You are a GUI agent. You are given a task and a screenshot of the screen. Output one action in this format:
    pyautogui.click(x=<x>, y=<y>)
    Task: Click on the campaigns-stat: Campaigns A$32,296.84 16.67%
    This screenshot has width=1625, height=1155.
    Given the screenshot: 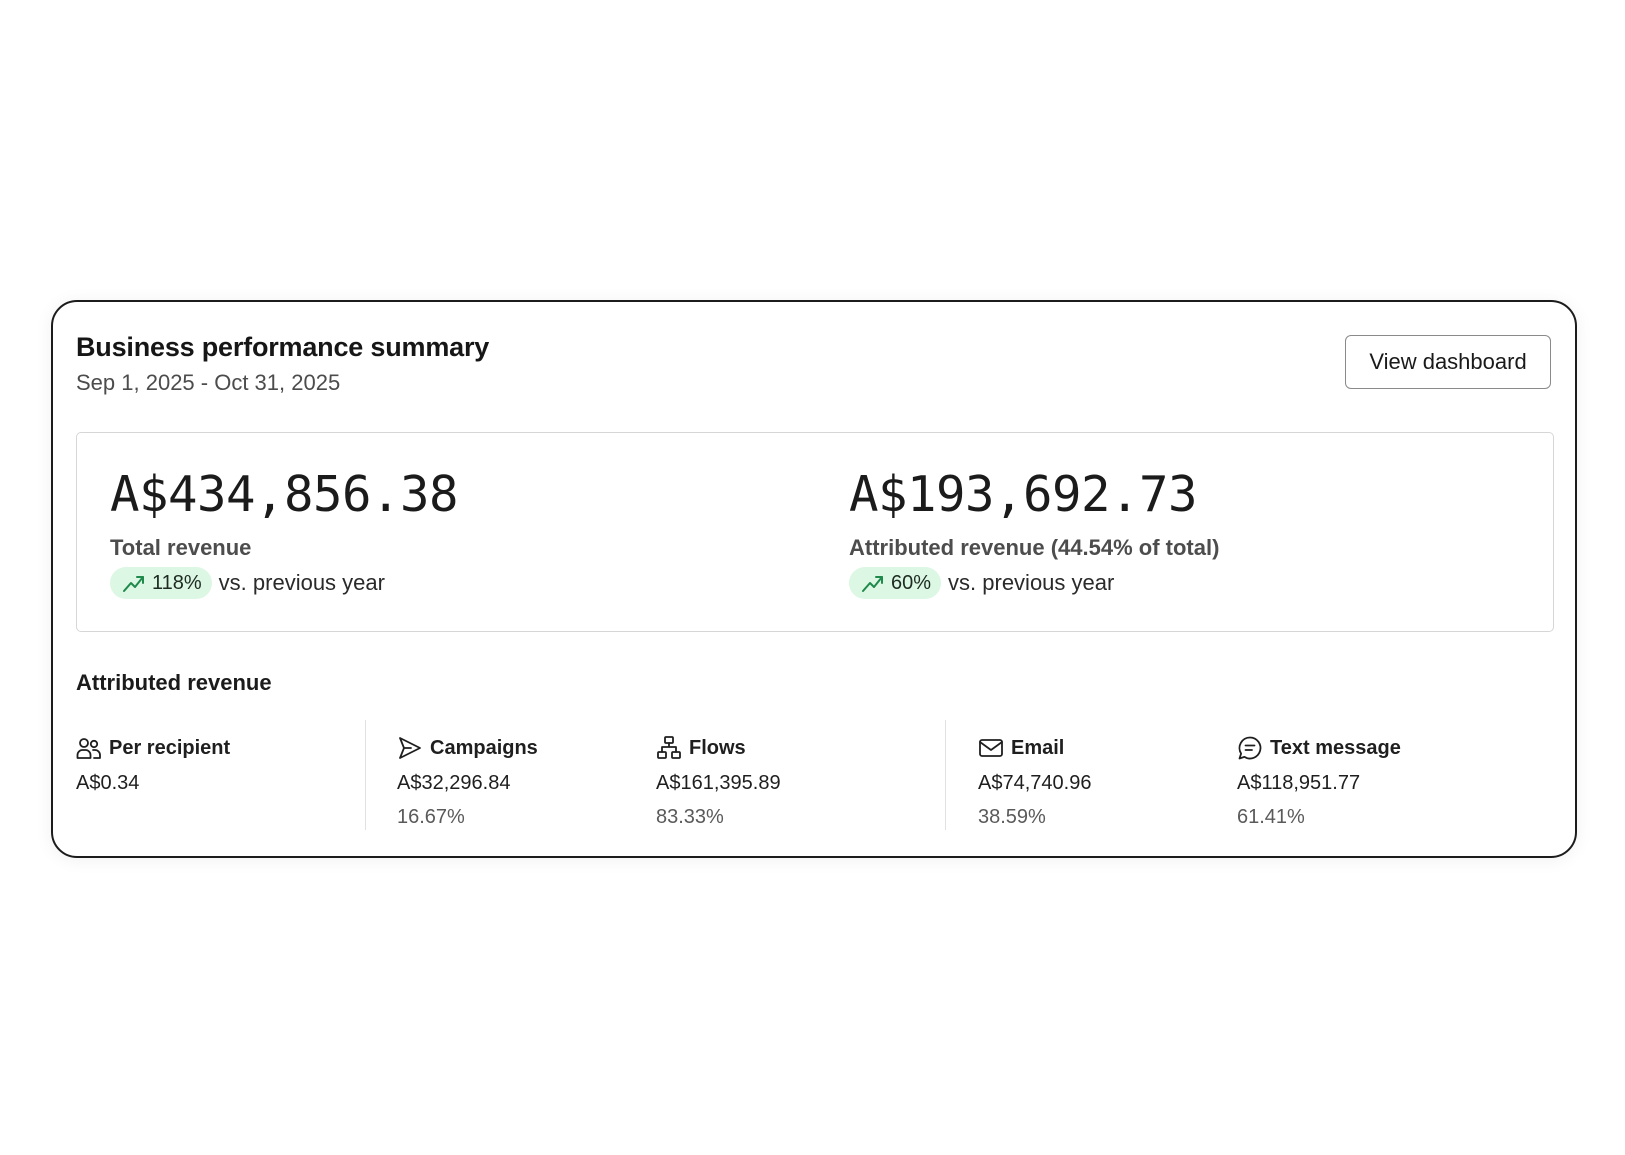 What is the action you would take?
    pyautogui.click(x=467, y=781)
    